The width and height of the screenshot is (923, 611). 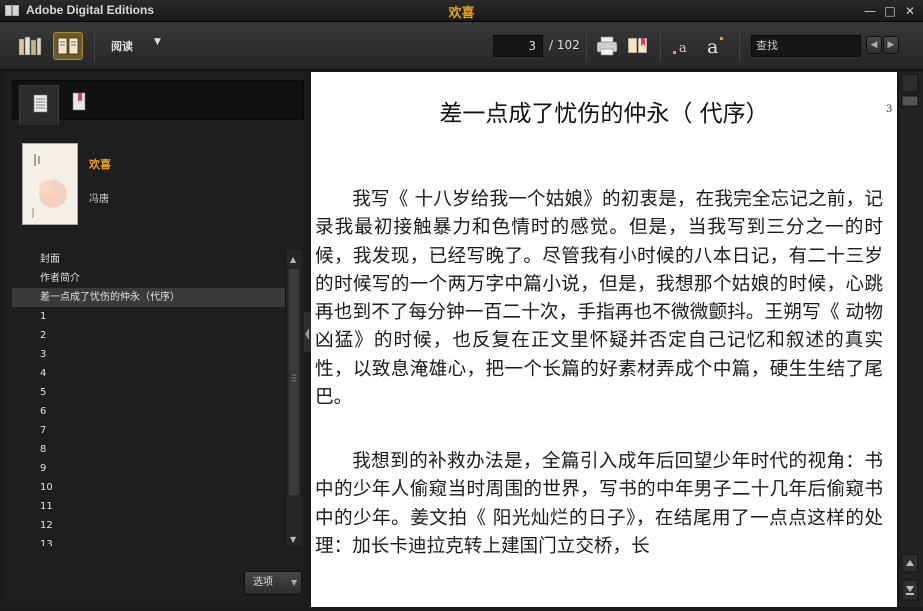 What do you see at coordinates (148, 540) in the screenshot?
I see `toc-item: 13` at bounding box center [148, 540].